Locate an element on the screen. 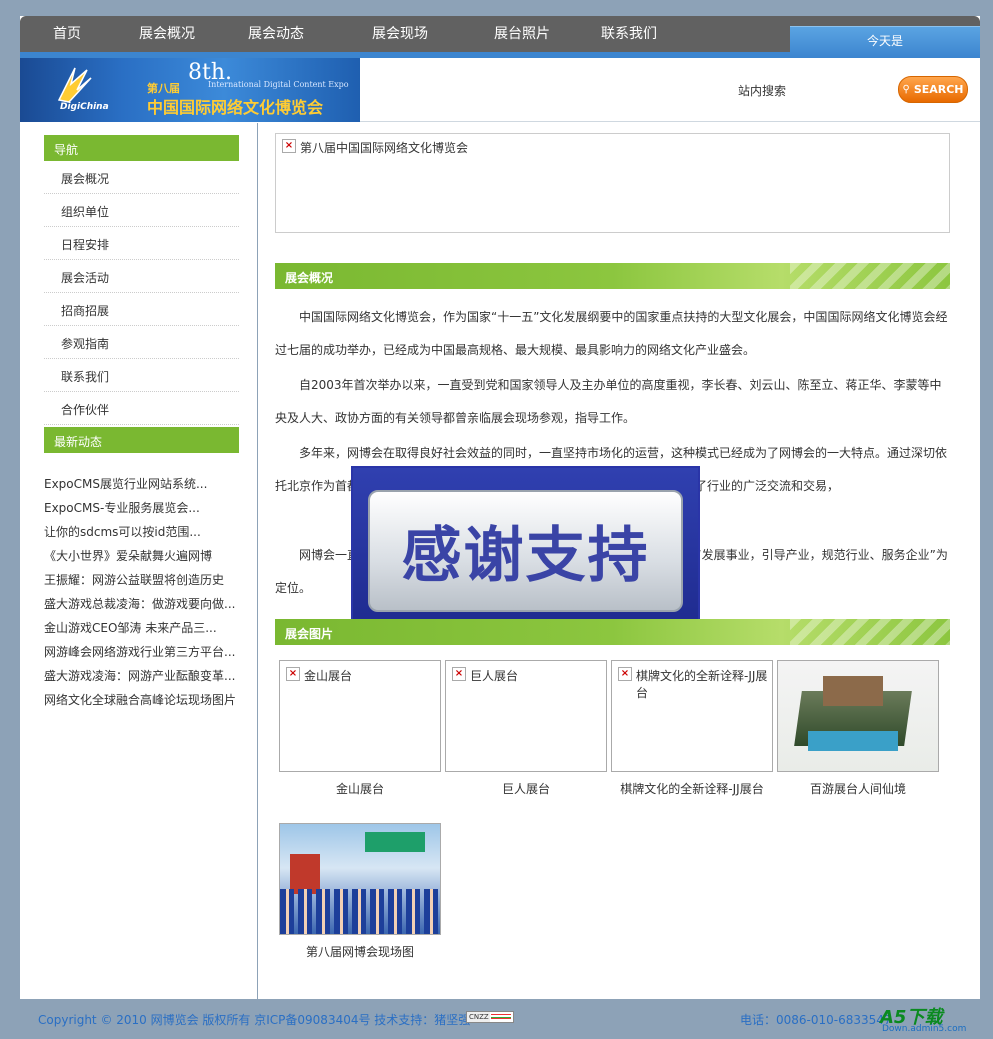 This screenshot has width=993, height=1039. broken-image-alt: 棋牌文化的全新诠释-JJ展台 is located at coordinates (702, 684).